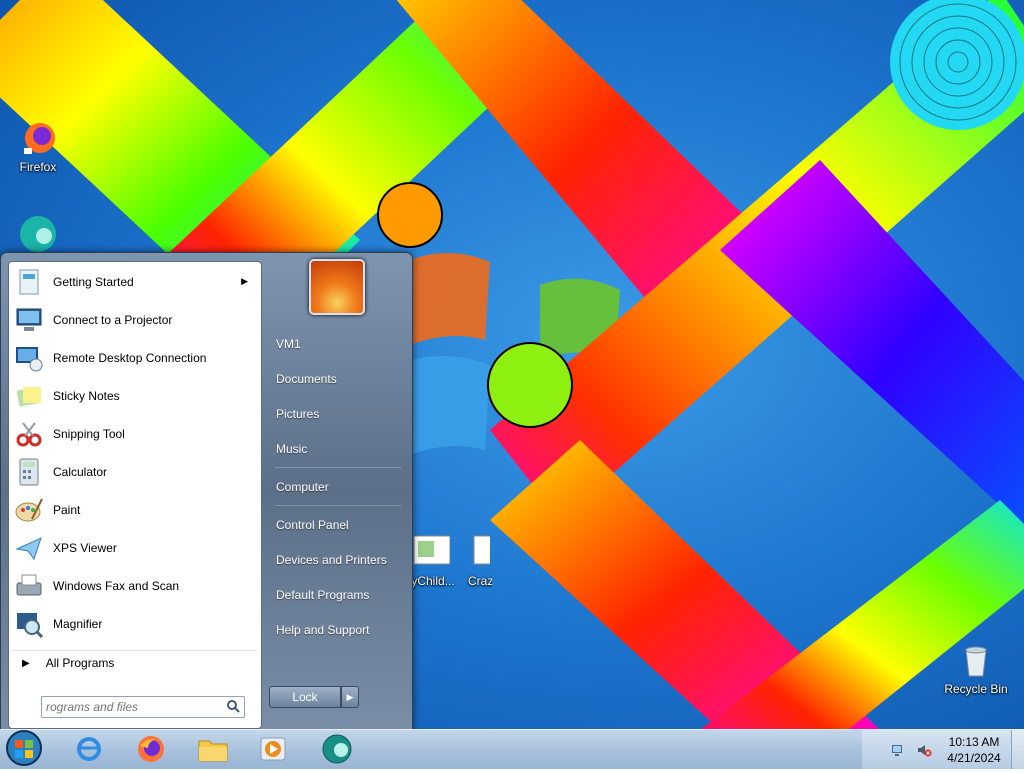 The height and width of the screenshot is (773, 1024). Describe the element at coordinates (135, 624) in the screenshot. I see `program-magnifier: Magnifier` at that location.